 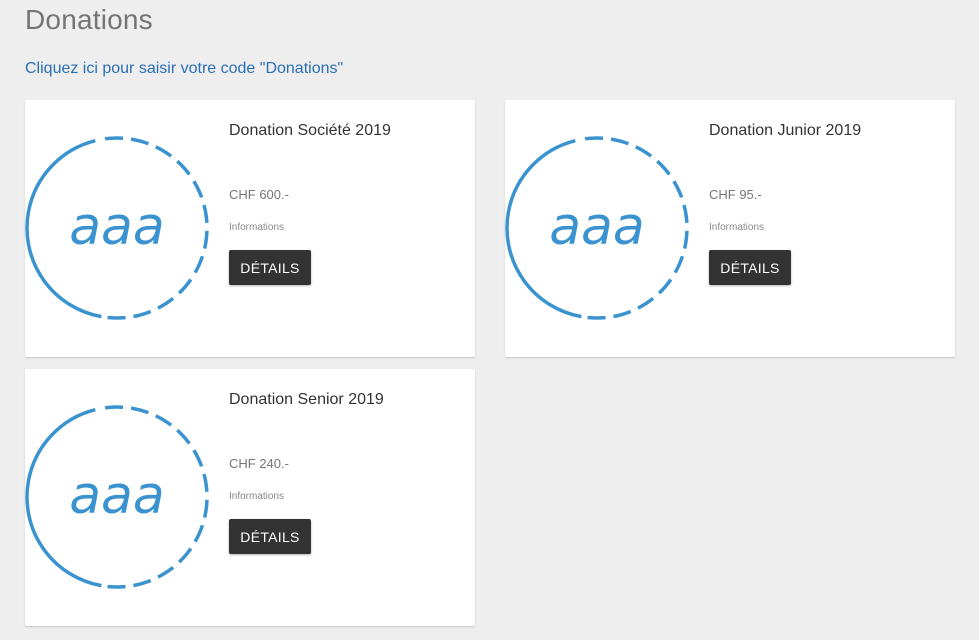 What do you see at coordinates (735, 194) in the screenshot?
I see `donation-price: CHF 95.-` at bounding box center [735, 194].